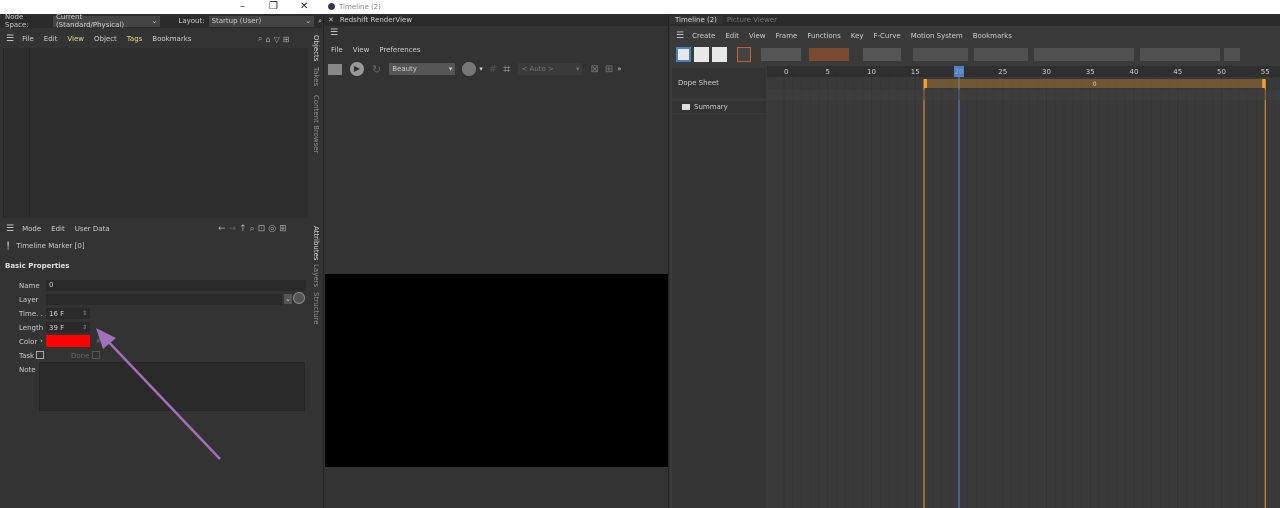  I want to click on timeline-tabs: Timeline (2) Picture Viewer, so click(975, 20).